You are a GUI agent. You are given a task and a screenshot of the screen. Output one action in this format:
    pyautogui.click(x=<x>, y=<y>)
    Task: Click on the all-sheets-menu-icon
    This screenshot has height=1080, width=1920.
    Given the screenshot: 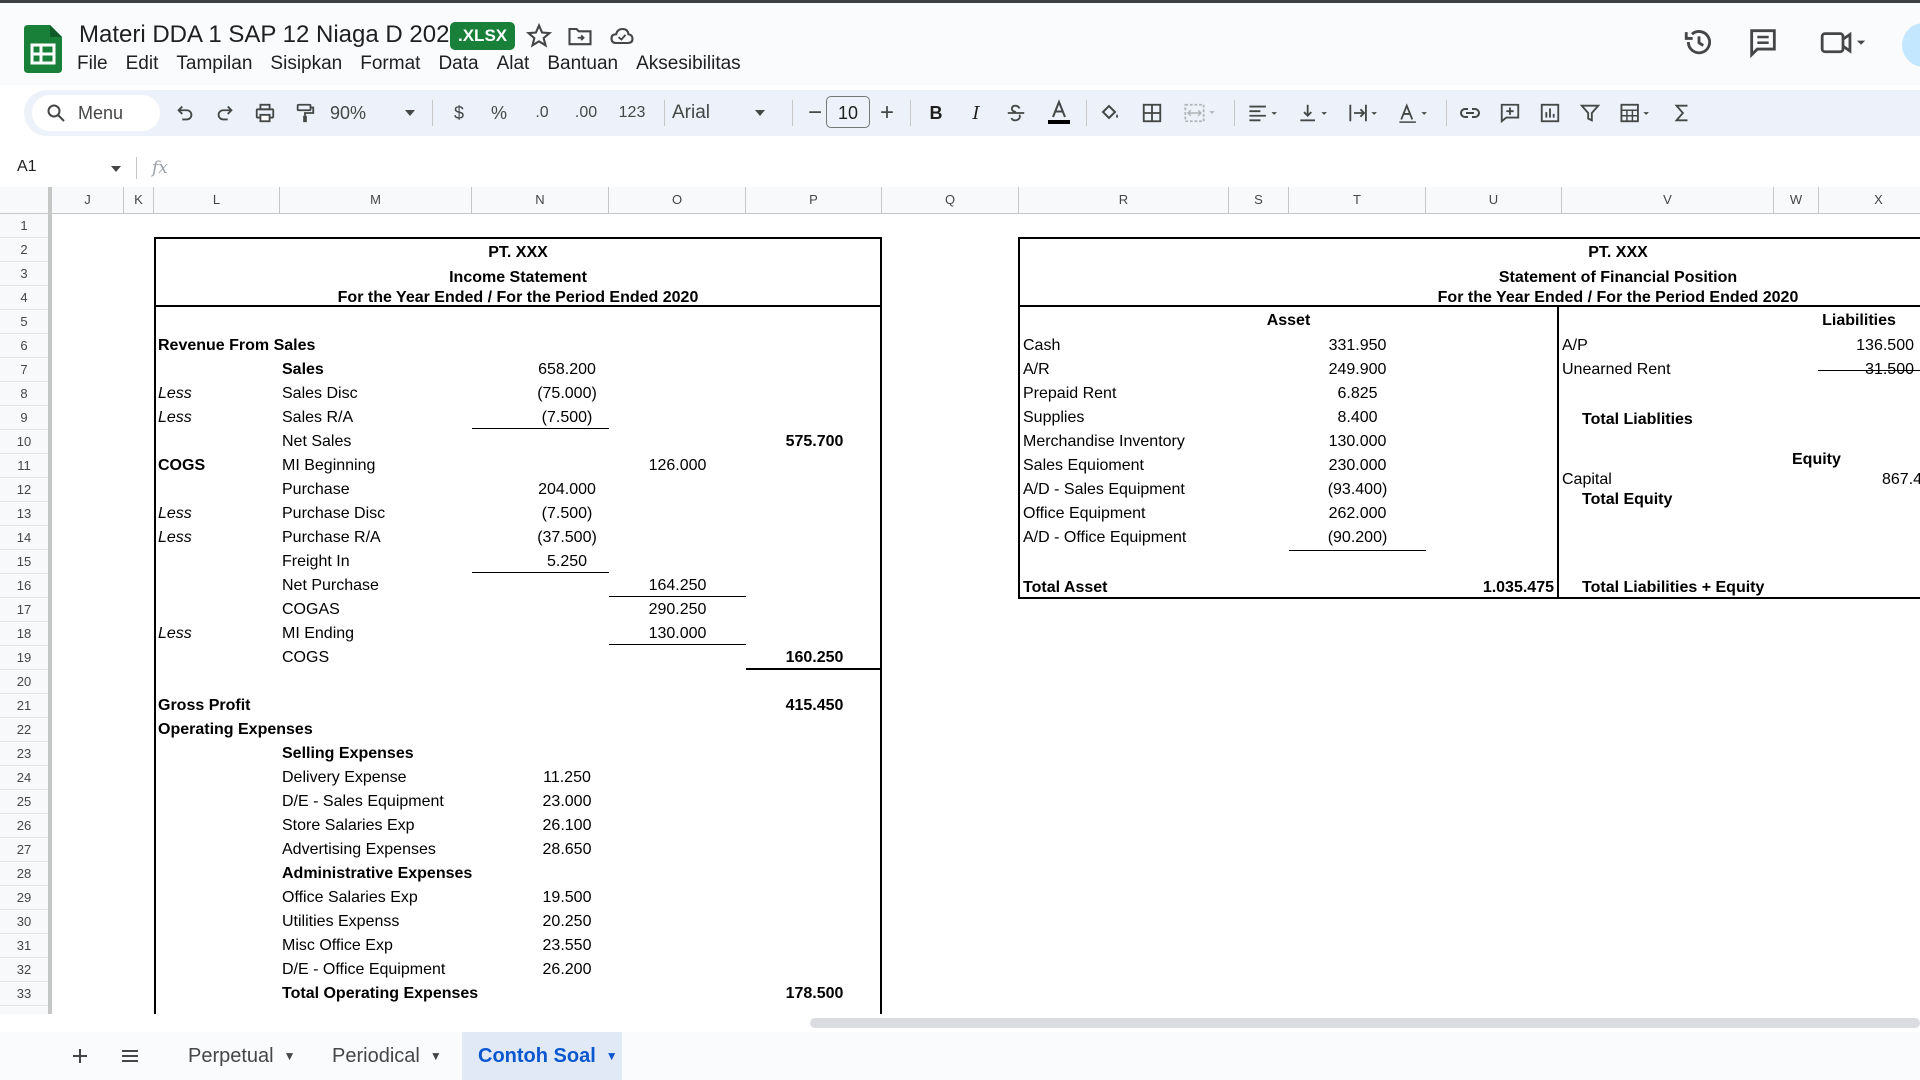 What is the action you would take?
    pyautogui.click(x=130, y=1056)
    